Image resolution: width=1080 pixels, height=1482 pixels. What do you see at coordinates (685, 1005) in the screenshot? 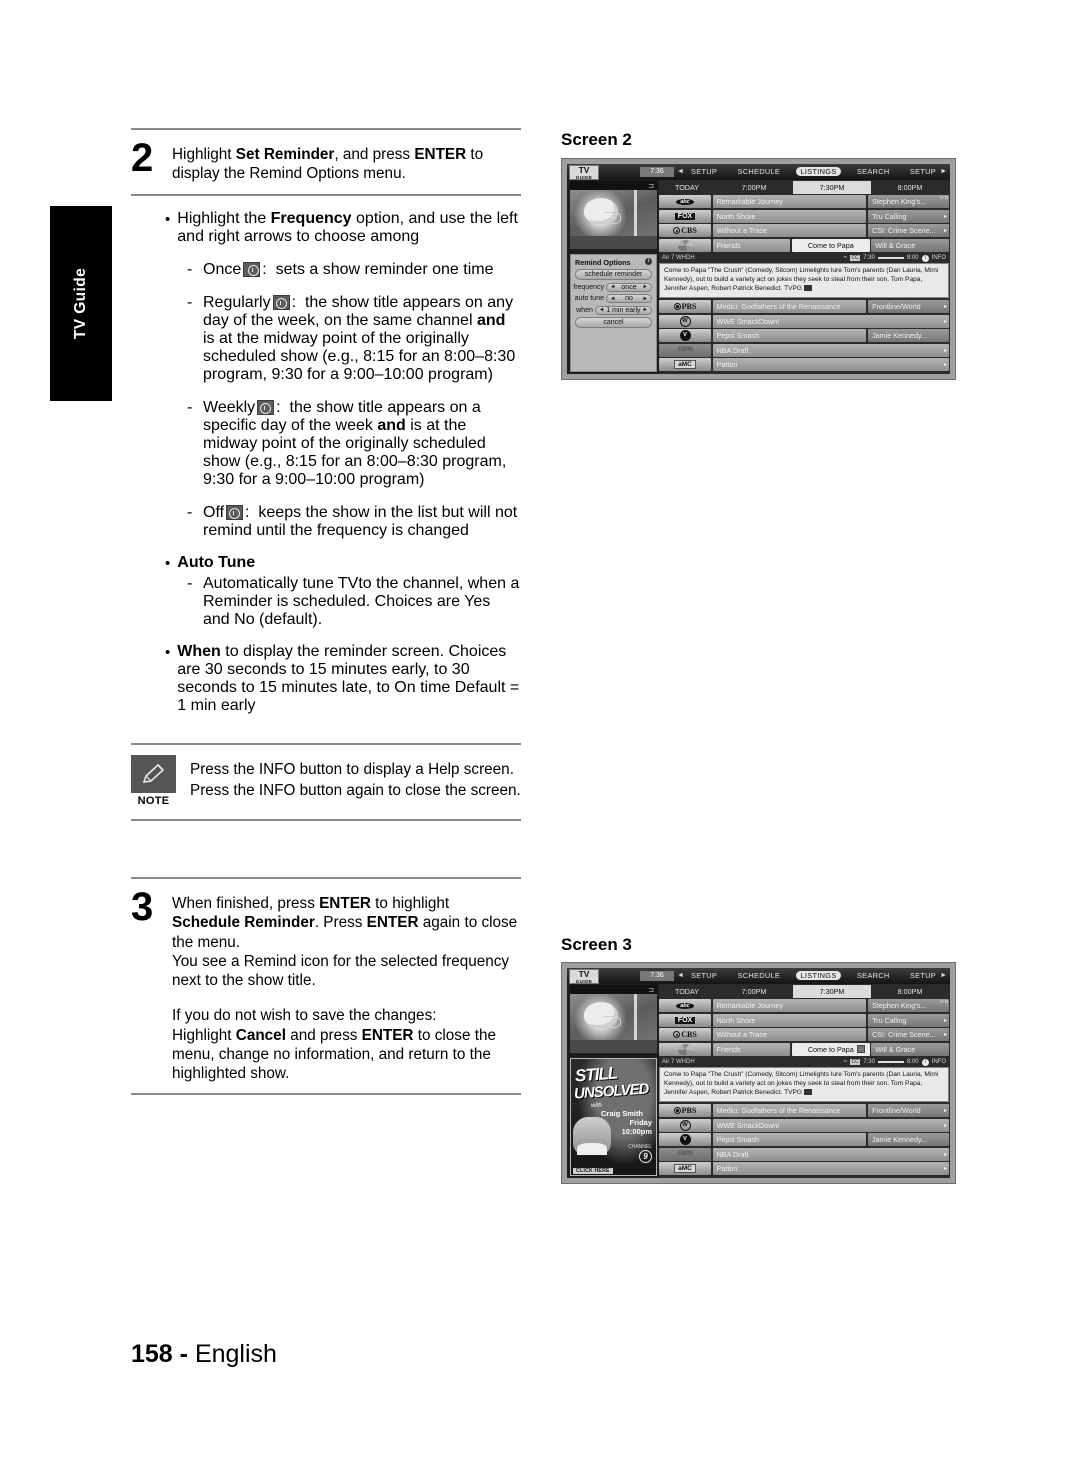
I see `abc-logo: abc` at bounding box center [685, 1005].